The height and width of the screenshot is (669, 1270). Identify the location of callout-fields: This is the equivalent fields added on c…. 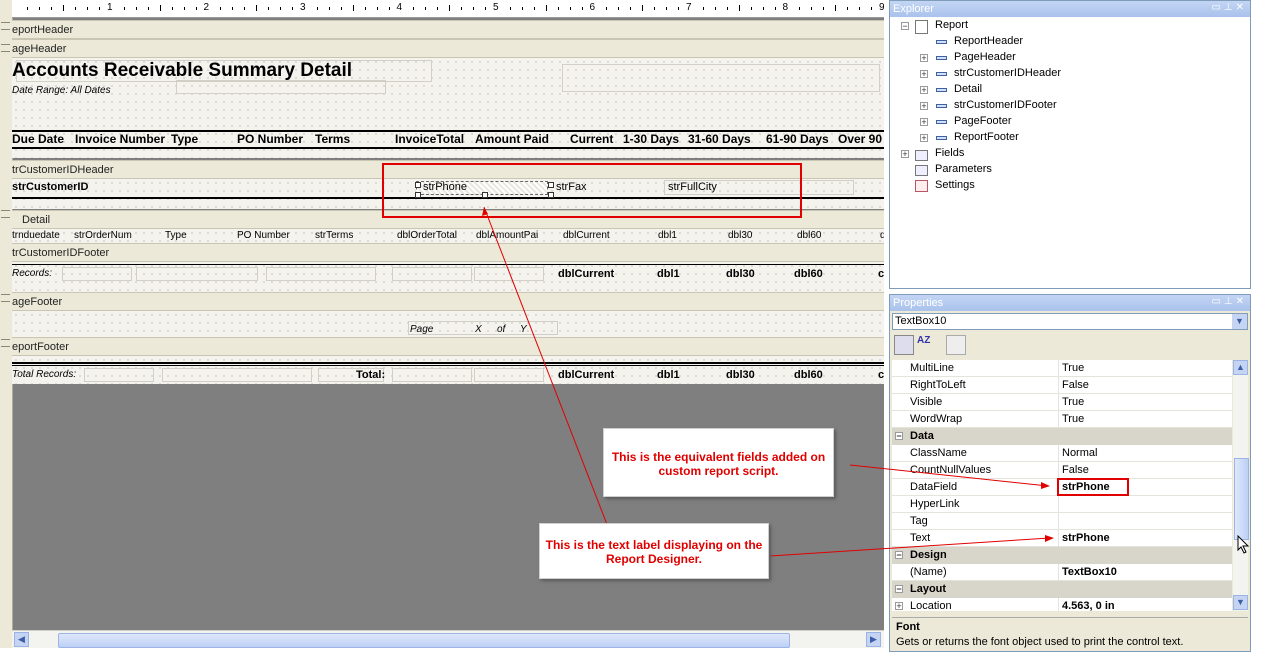
(718, 462).